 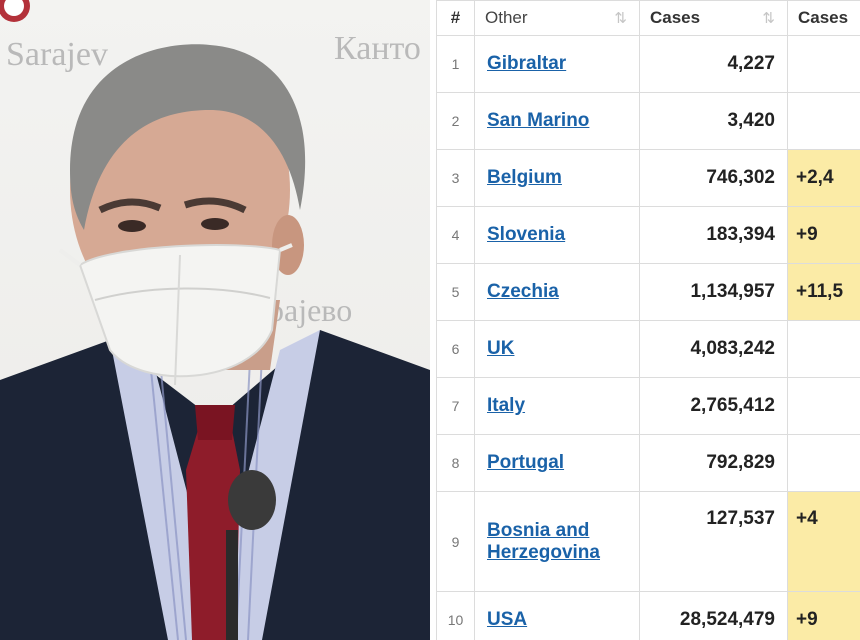 What do you see at coordinates (823, 292) in the screenshot?
I see `new-cases-cell: +11,5` at bounding box center [823, 292].